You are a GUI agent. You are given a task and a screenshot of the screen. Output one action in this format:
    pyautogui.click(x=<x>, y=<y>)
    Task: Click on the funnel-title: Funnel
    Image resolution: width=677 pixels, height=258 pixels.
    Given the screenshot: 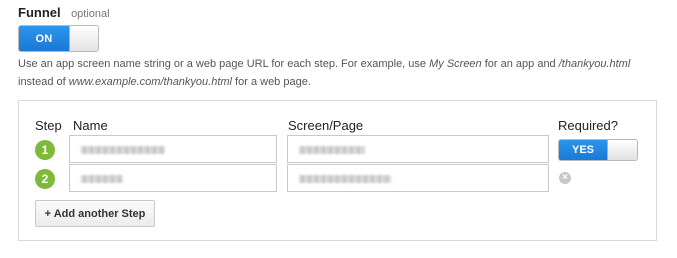 What is the action you would take?
    pyautogui.click(x=39, y=12)
    